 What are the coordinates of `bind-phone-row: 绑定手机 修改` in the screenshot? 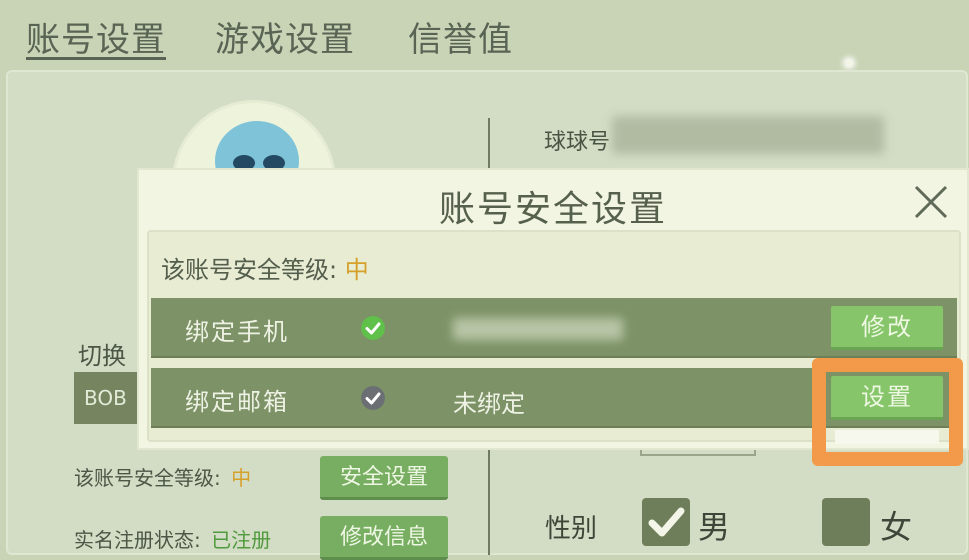 It's located at (554, 328).